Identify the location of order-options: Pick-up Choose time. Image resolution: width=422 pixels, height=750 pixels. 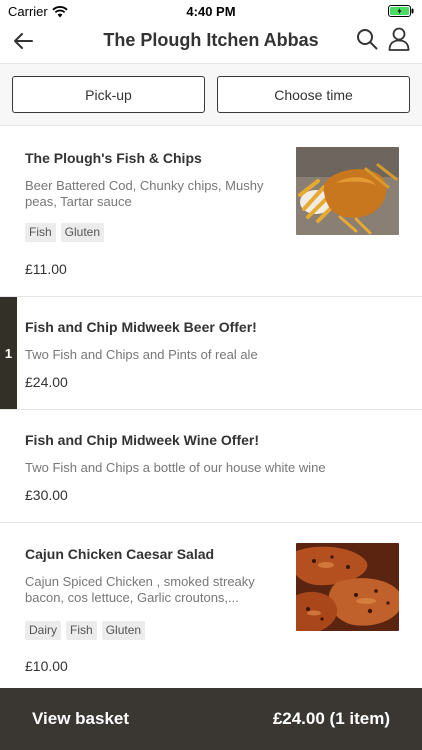
(211, 95).